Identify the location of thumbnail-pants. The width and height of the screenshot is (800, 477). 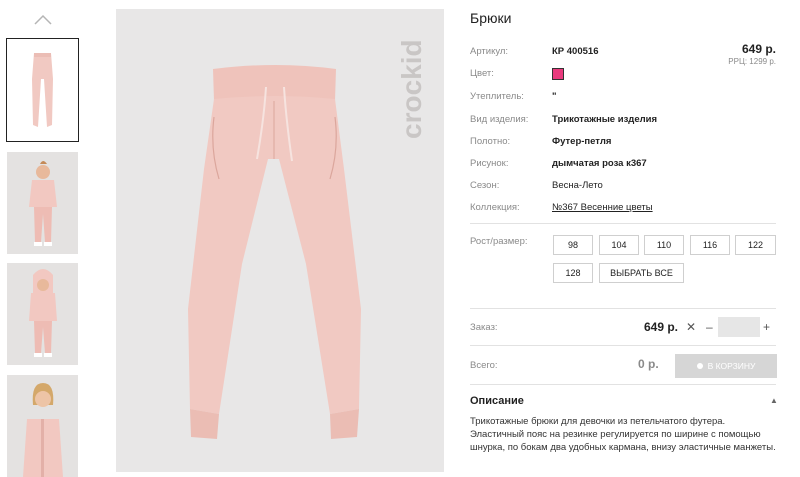
(42, 90).